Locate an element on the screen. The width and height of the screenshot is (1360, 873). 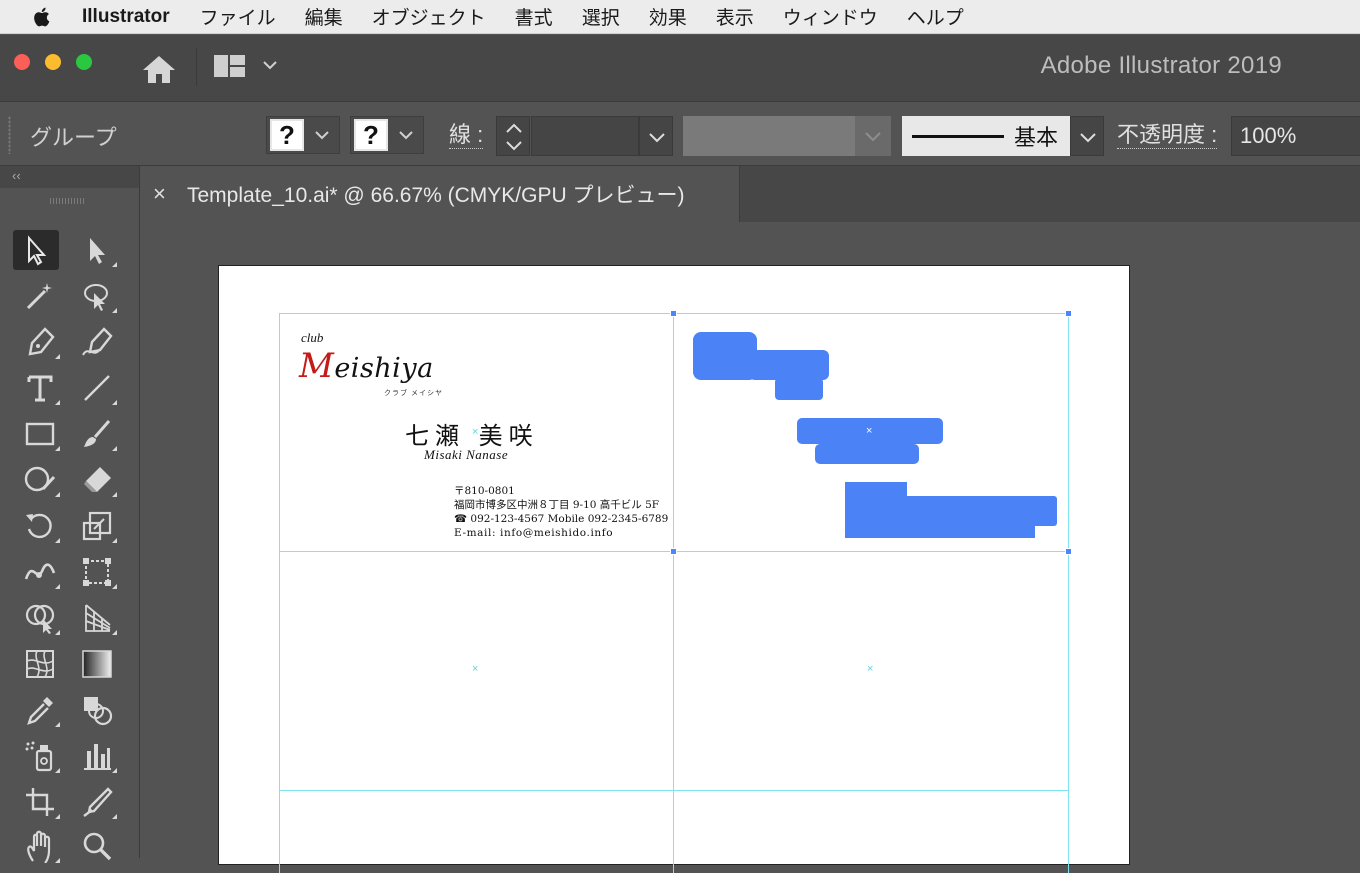
artboard-icon is located at coordinates (40, 802).